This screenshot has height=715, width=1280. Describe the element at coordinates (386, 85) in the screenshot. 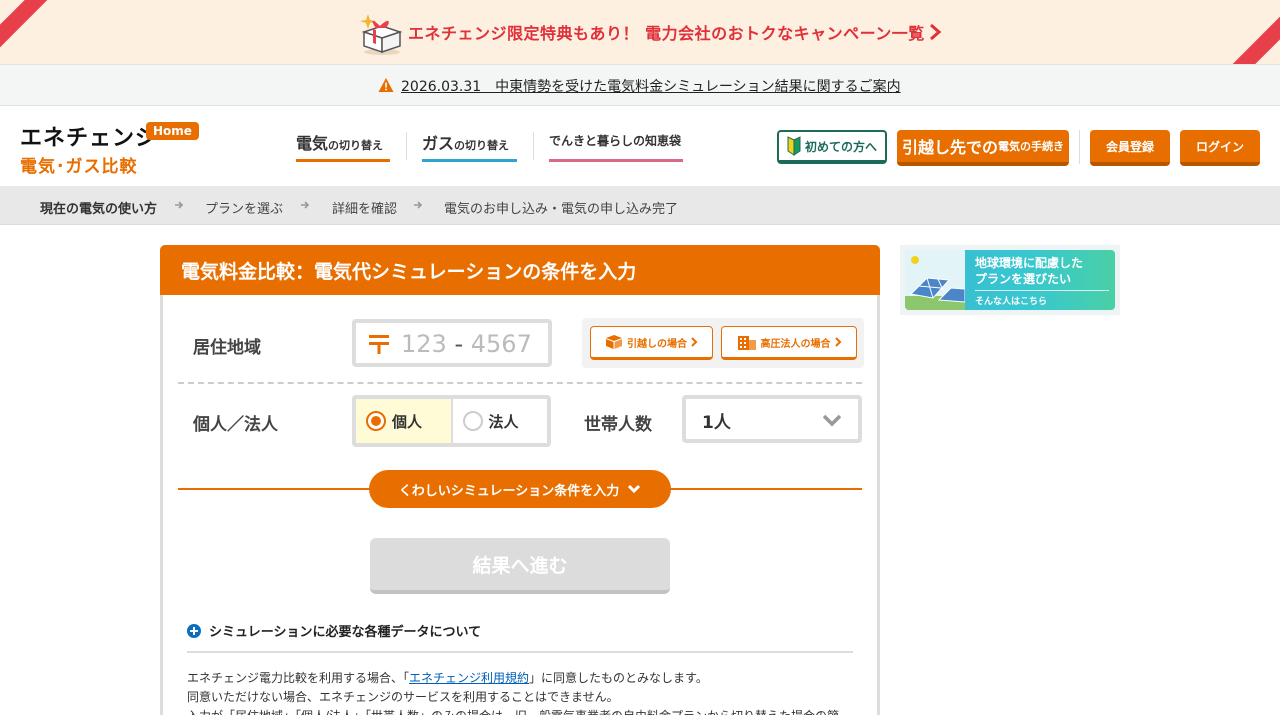

I see `warning-icon` at that location.